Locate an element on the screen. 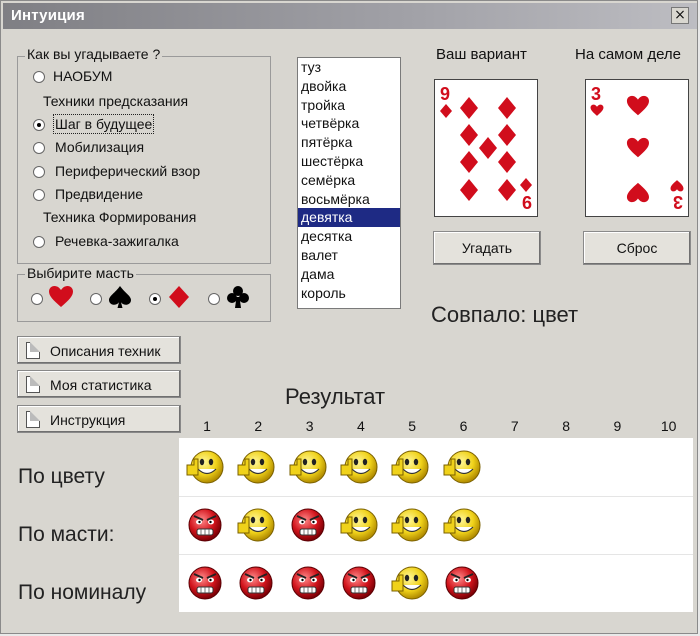 Image resolution: width=700 pixels, height=636 pixels. actual-card: 3 3 is located at coordinates (637, 148).